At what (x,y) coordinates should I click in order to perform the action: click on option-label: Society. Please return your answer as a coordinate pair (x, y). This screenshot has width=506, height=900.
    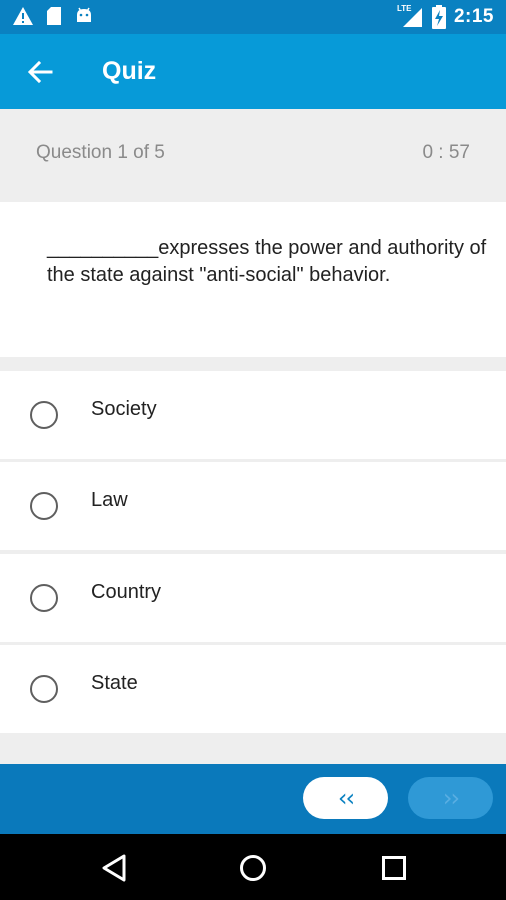
    Looking at the image, I should click on (124, 409).